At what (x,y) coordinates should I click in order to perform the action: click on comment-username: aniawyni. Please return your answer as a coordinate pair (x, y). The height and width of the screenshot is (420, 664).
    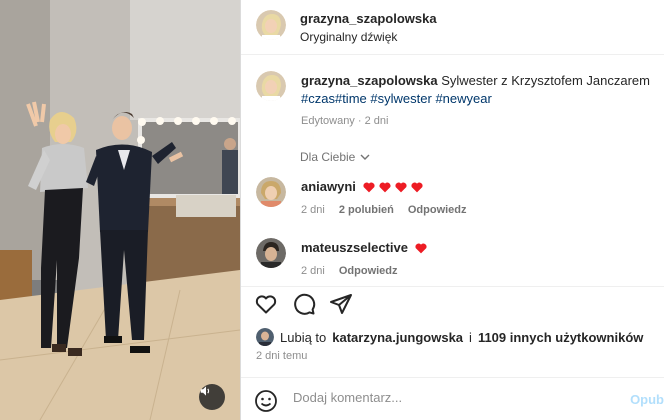
    Looking at the image, I should click on (328, 186).